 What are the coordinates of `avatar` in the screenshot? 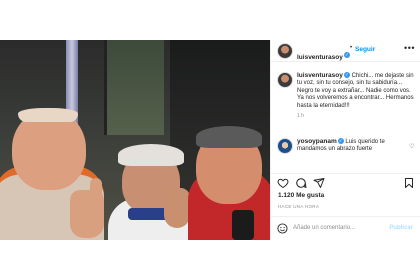 It's located at (285, 51).